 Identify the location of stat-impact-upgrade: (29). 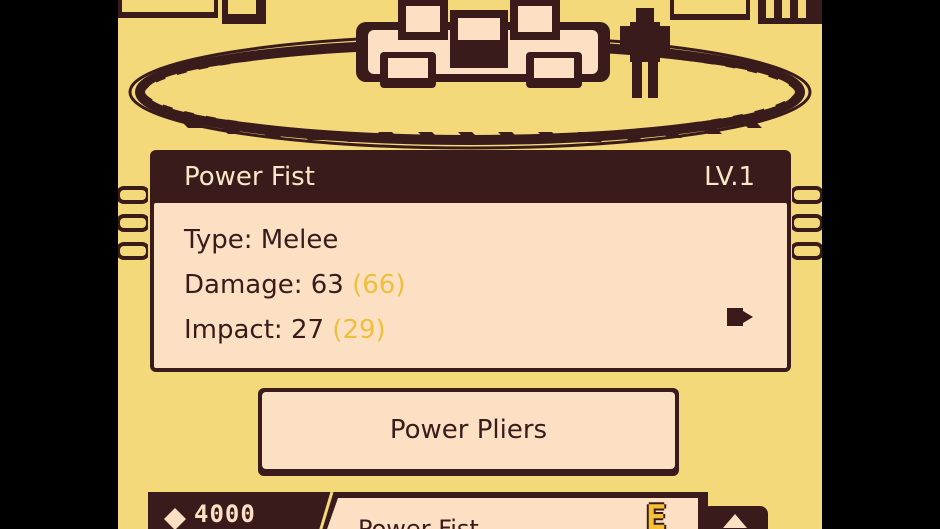
(359, 330).